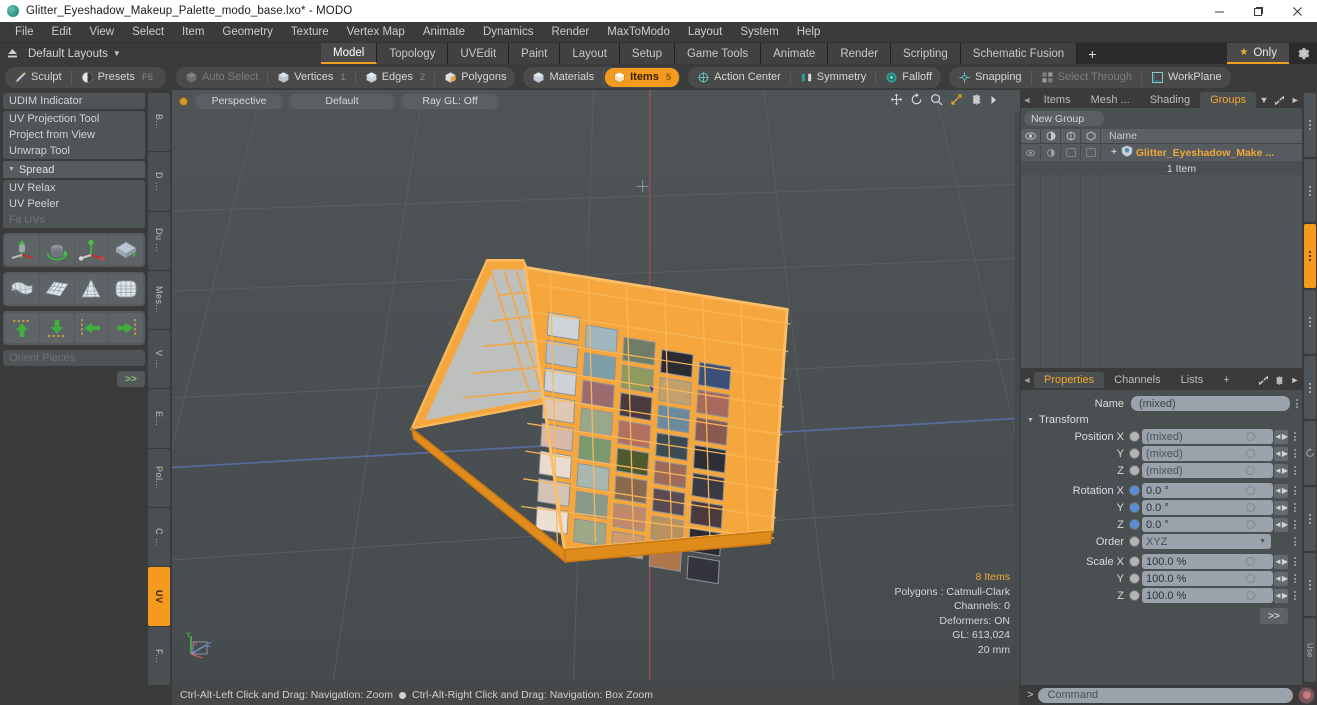 Image resolution: width=1317 pixels, height=705 pixels. Describe the element at coordinates (1051, 152) in the screenshot. I see `row-lock-toggle` at that location.